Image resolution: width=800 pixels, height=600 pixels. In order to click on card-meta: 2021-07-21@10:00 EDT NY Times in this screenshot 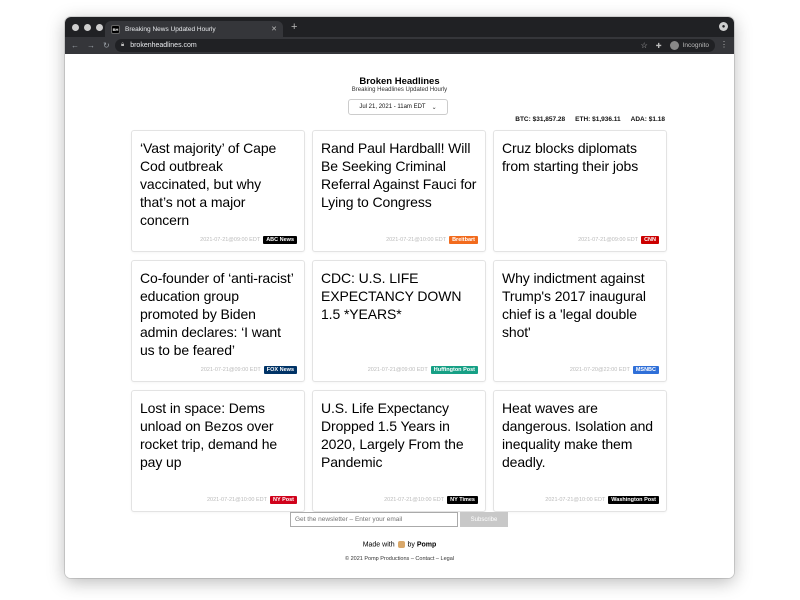, I will do `click(431, 500)`.